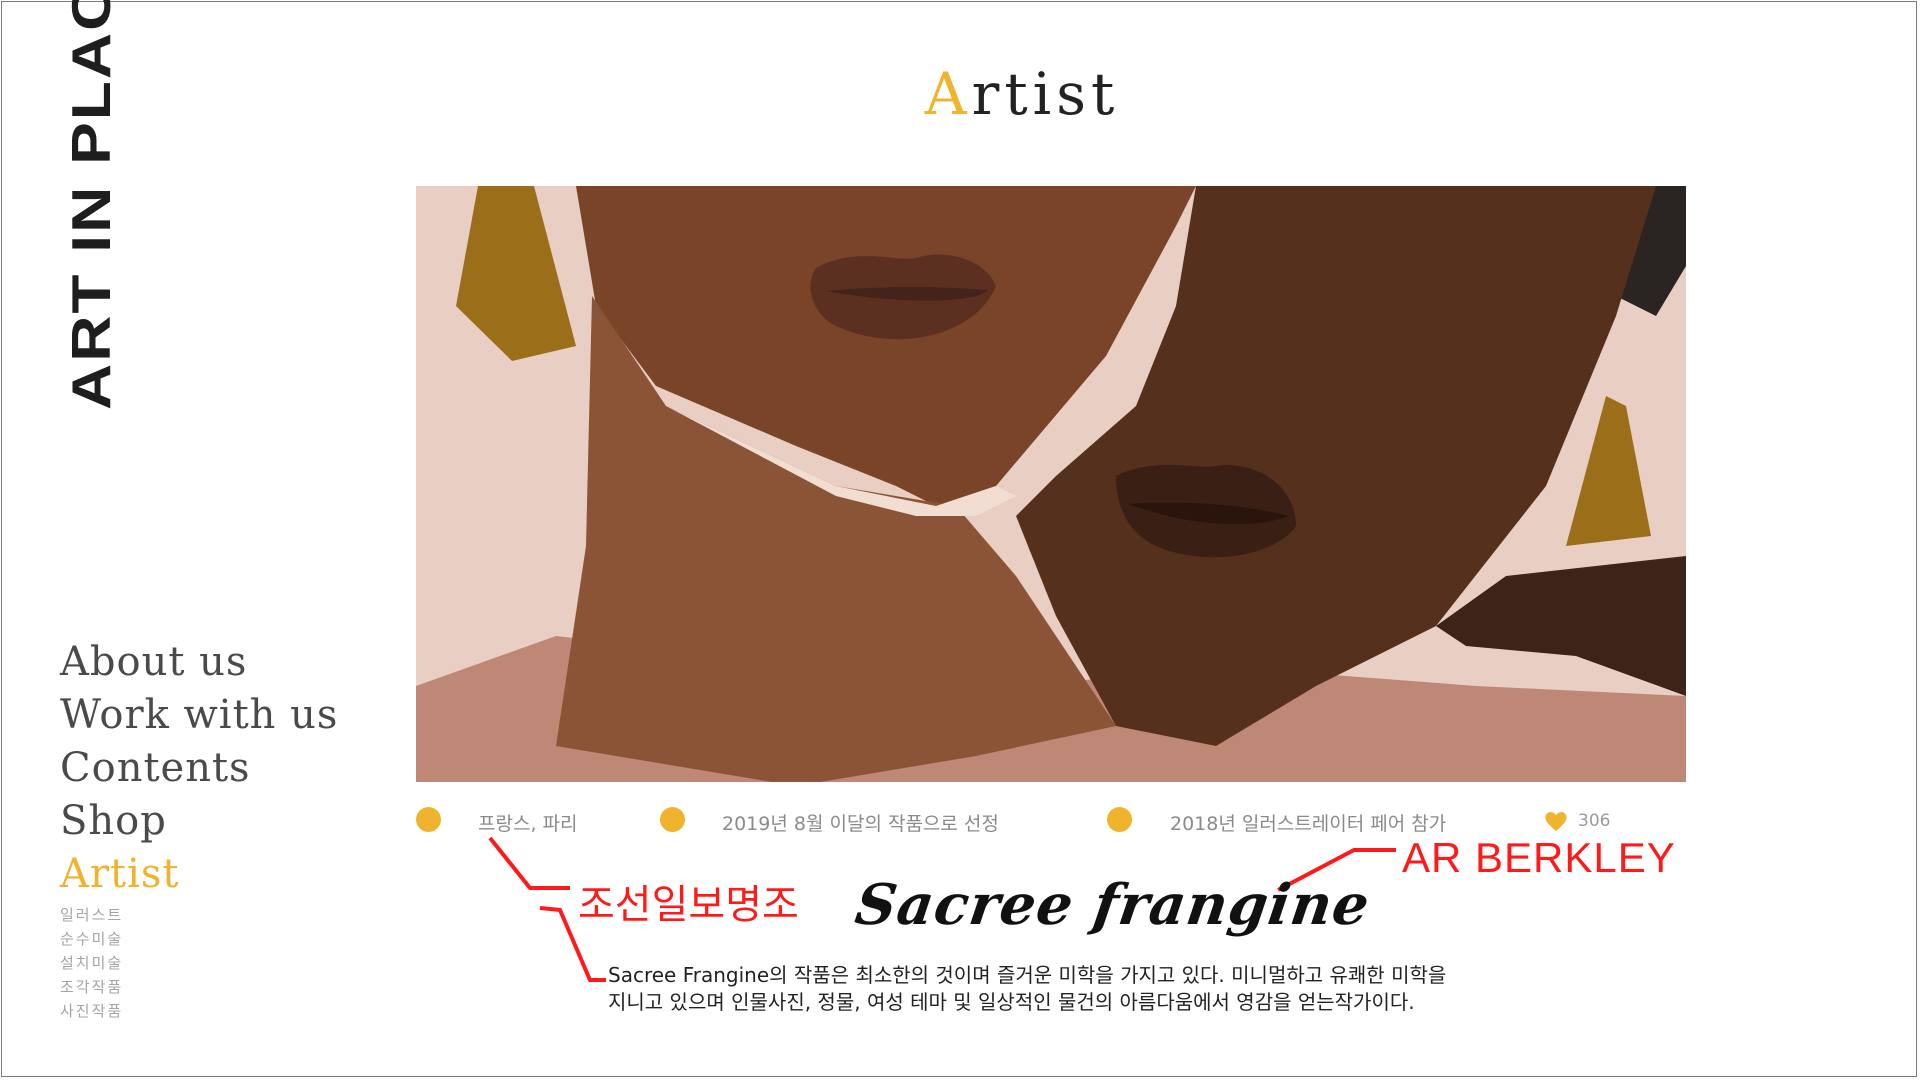 The width and height of the screenshot is (1920, 1080). What do you see at coordinates (1556, 821) in the screenshot?
I see `heart-icon` at bounding box center [1556, 821].